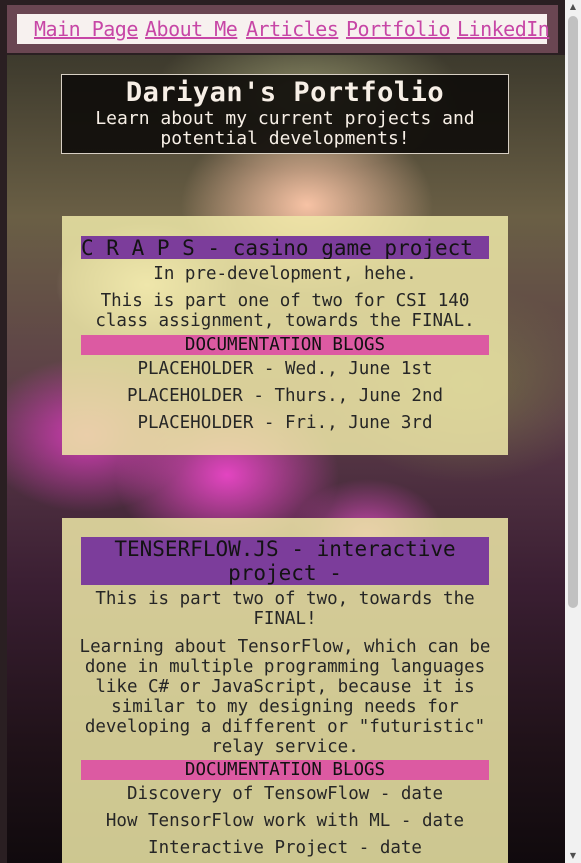  I want to click on project-description-line: similar to my designing needs for, so click(285, 707).